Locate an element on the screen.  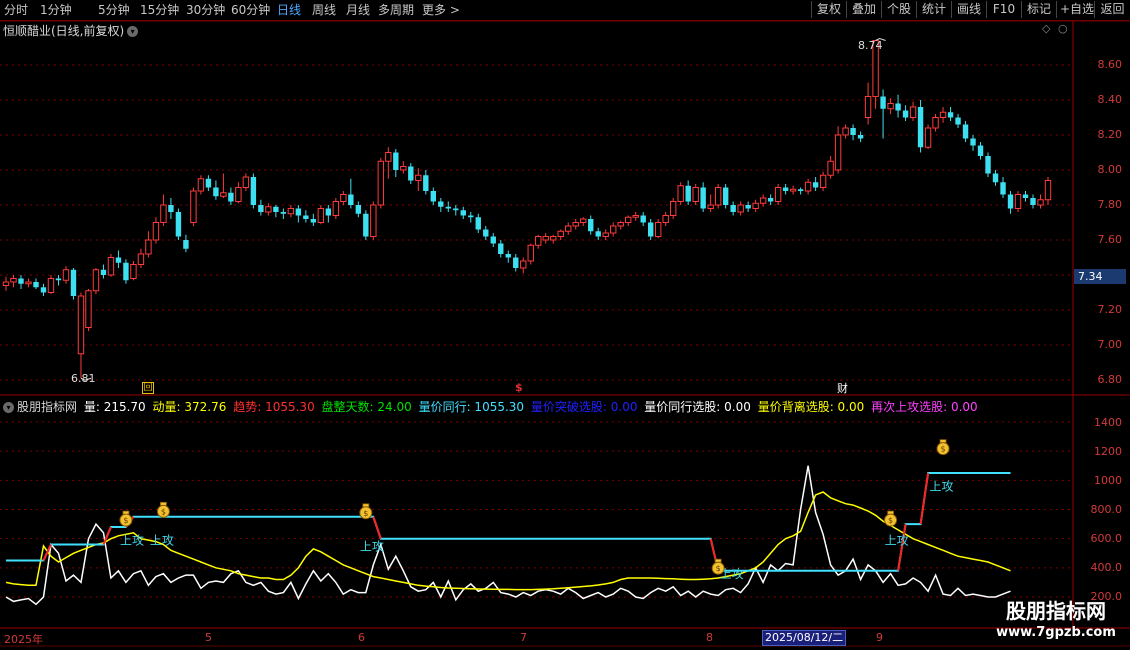
ind-momentum: 动量: 372.76 is located at coordinates (189, 407).